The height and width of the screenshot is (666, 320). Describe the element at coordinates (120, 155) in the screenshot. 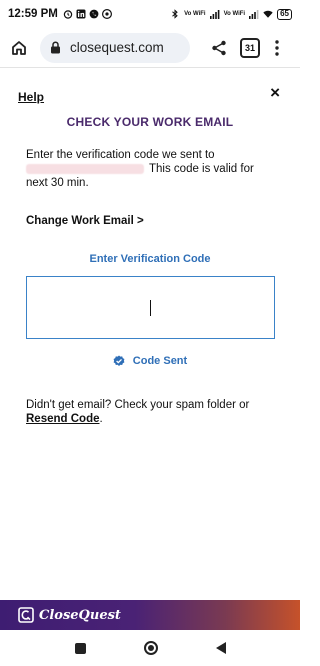

I see `instructions-part-1: Enter the verification code we sent to` at that location.